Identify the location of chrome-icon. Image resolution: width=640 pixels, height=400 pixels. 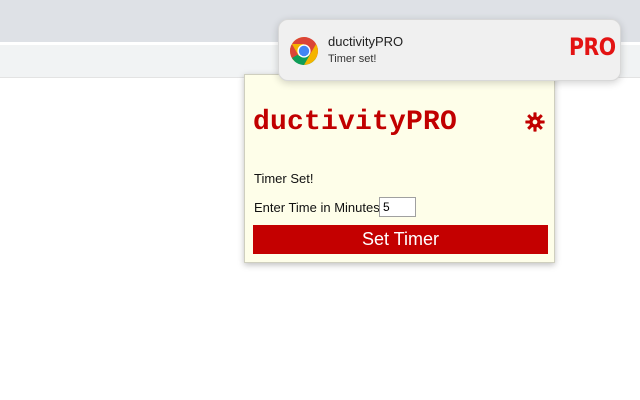
(304, 51).